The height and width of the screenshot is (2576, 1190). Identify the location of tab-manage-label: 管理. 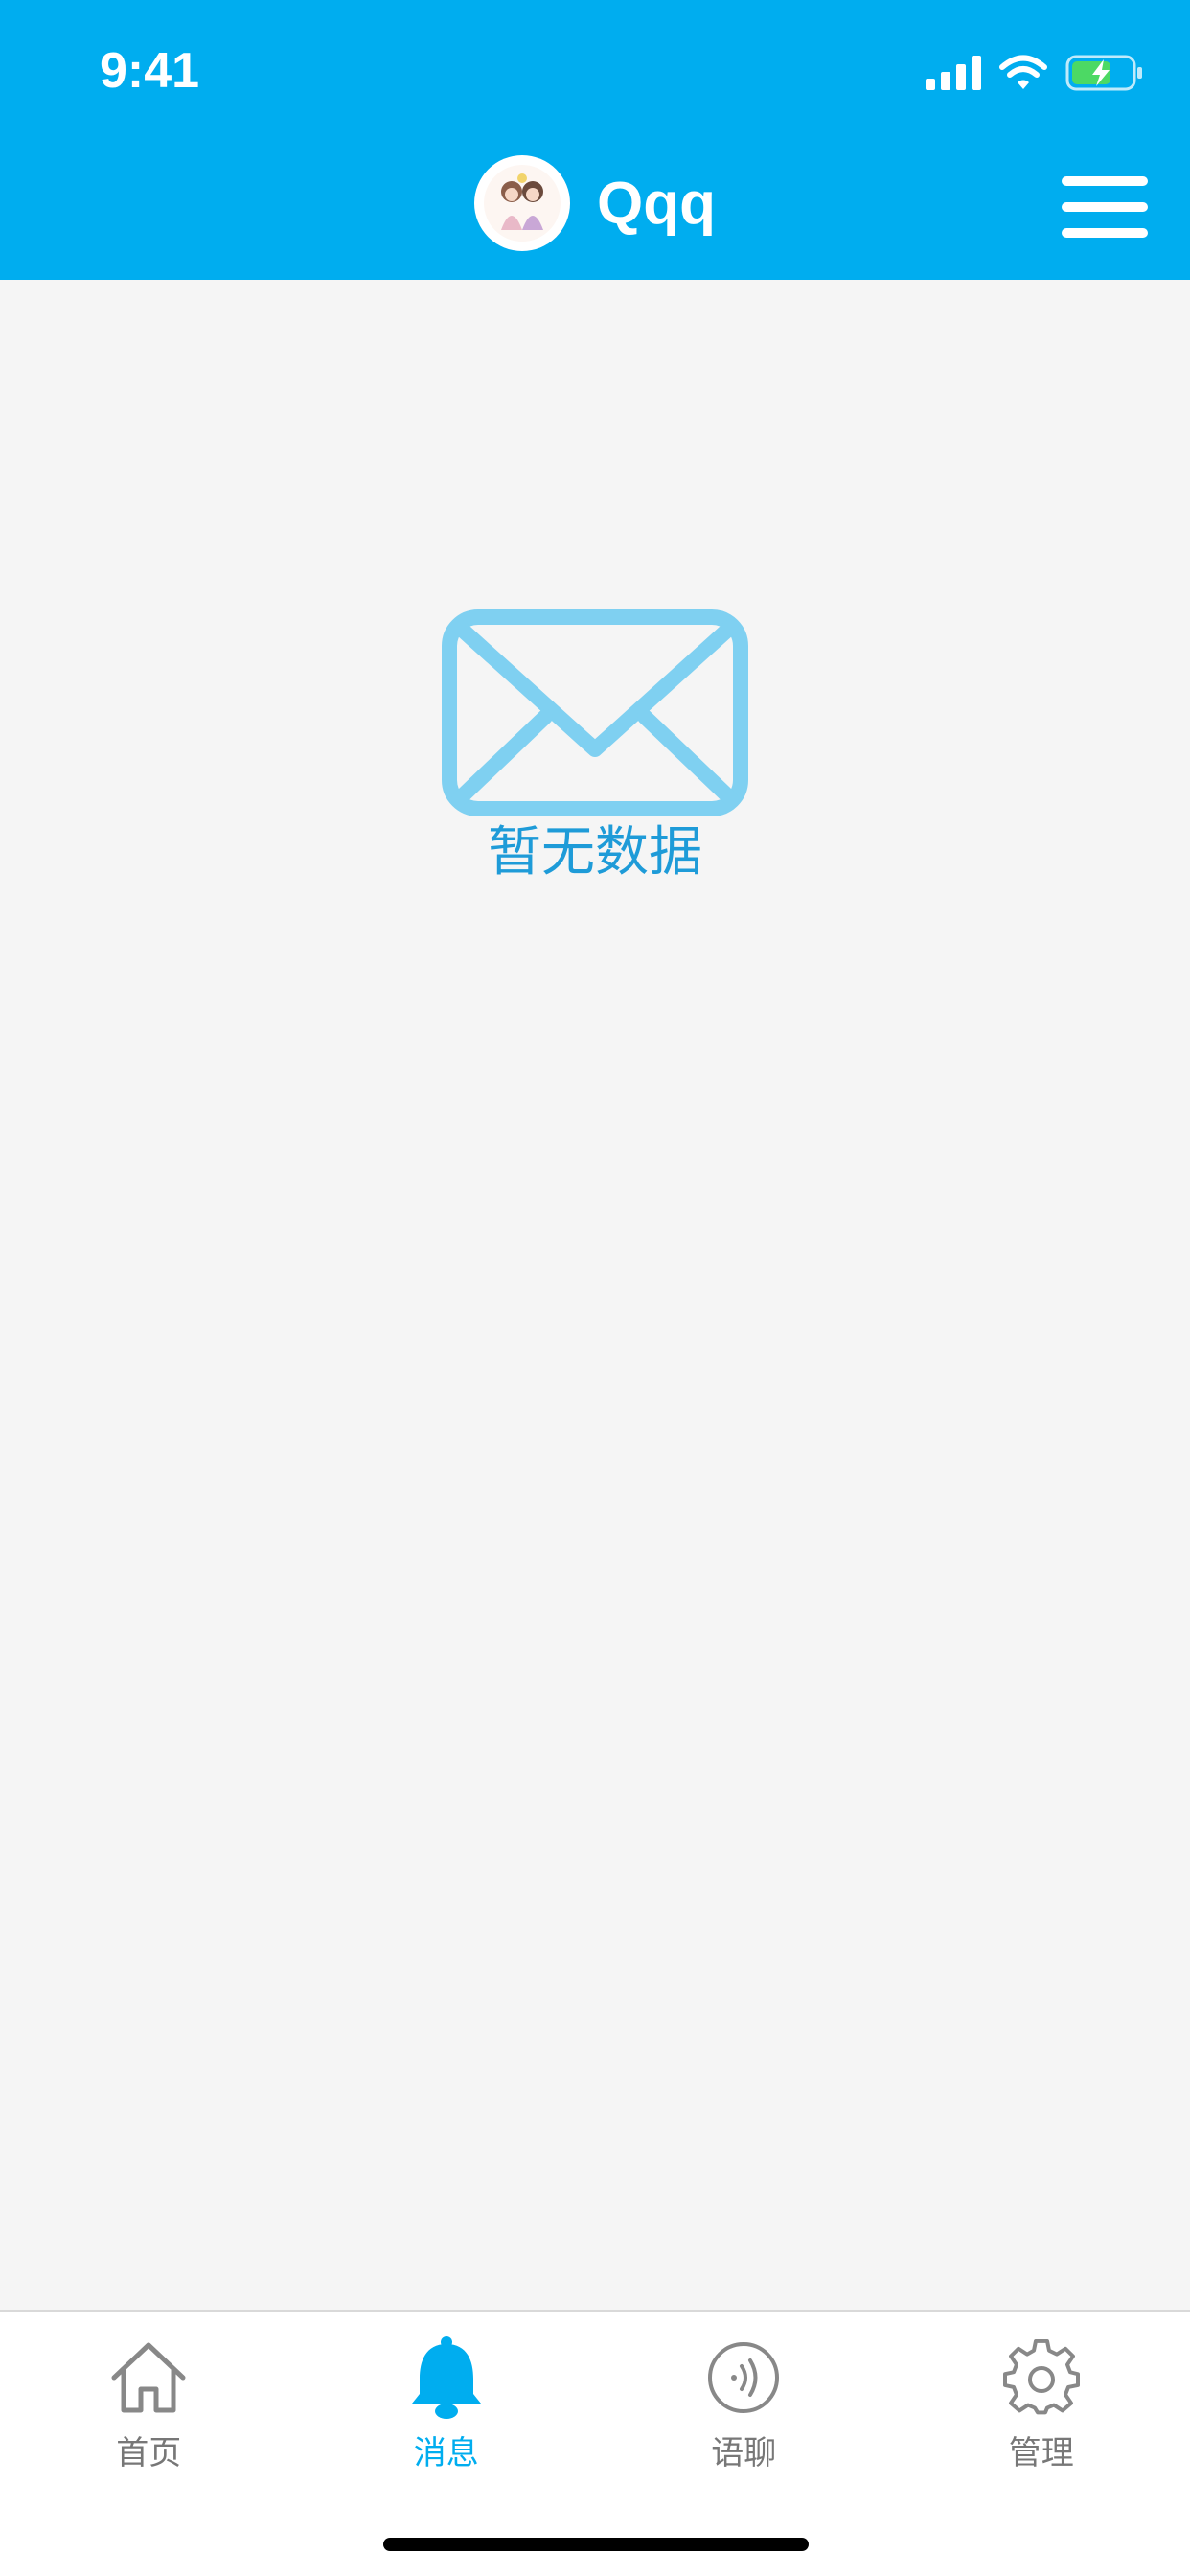
(1041, 2453).